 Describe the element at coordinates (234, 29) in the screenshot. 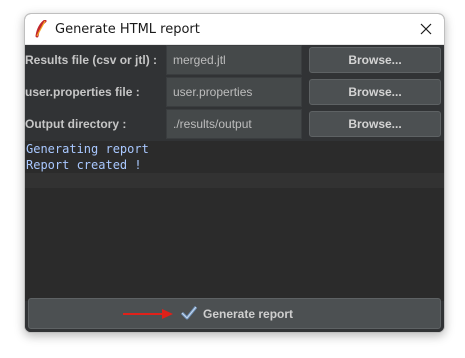

I see `title-bar: Generate HTML report` at that location.